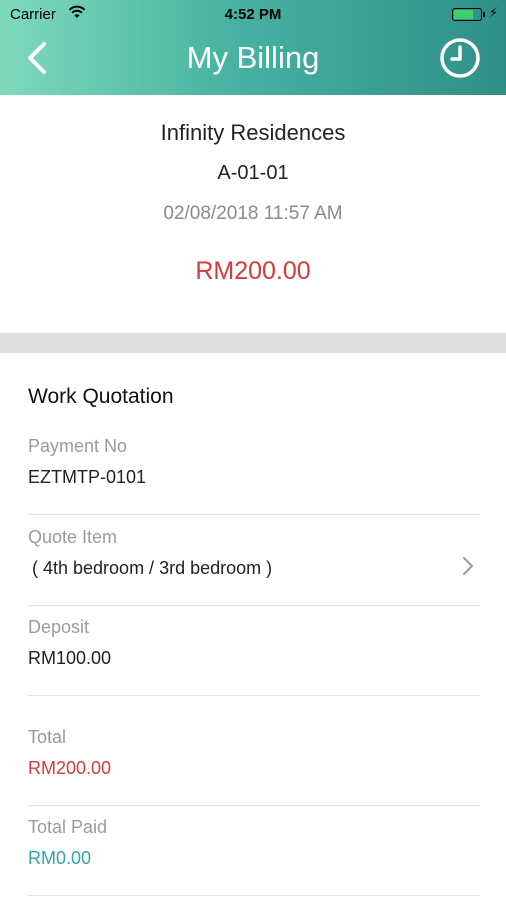 This screenshot has height=900, width=506. I want to click on total-paid-label: Total Paid, so click(68, 827).